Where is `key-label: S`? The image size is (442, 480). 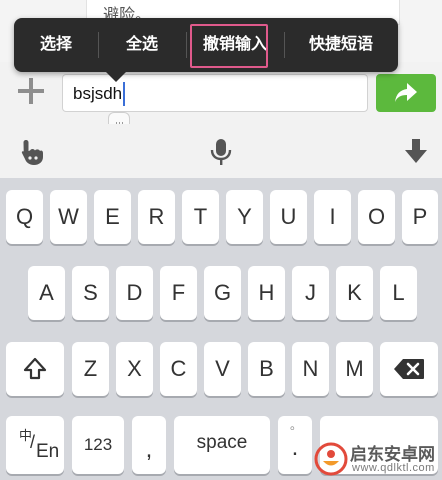 key-label: S is located at coordinates (90, 292).